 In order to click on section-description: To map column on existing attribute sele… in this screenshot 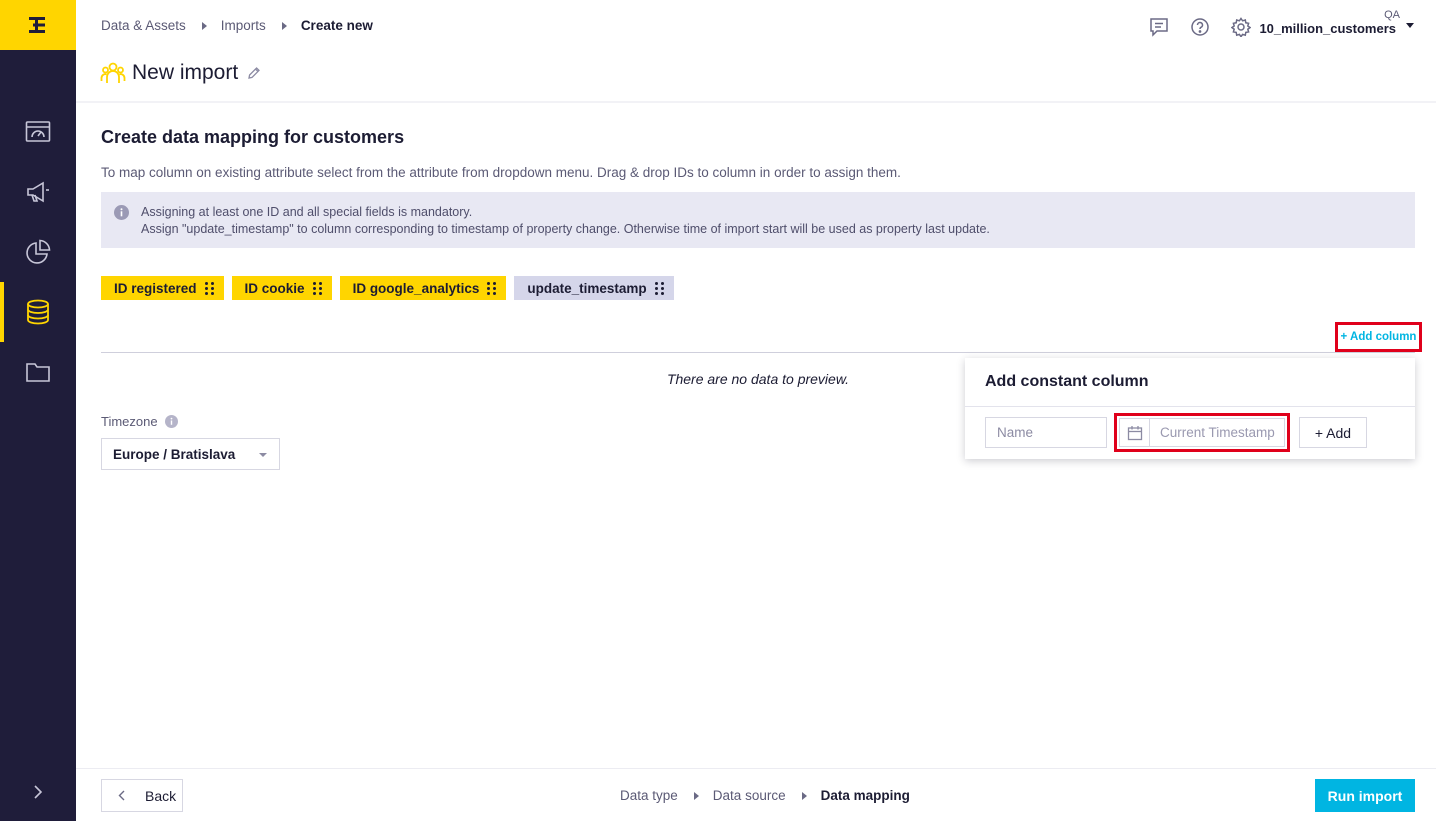, I will do `click(501, 172)`.